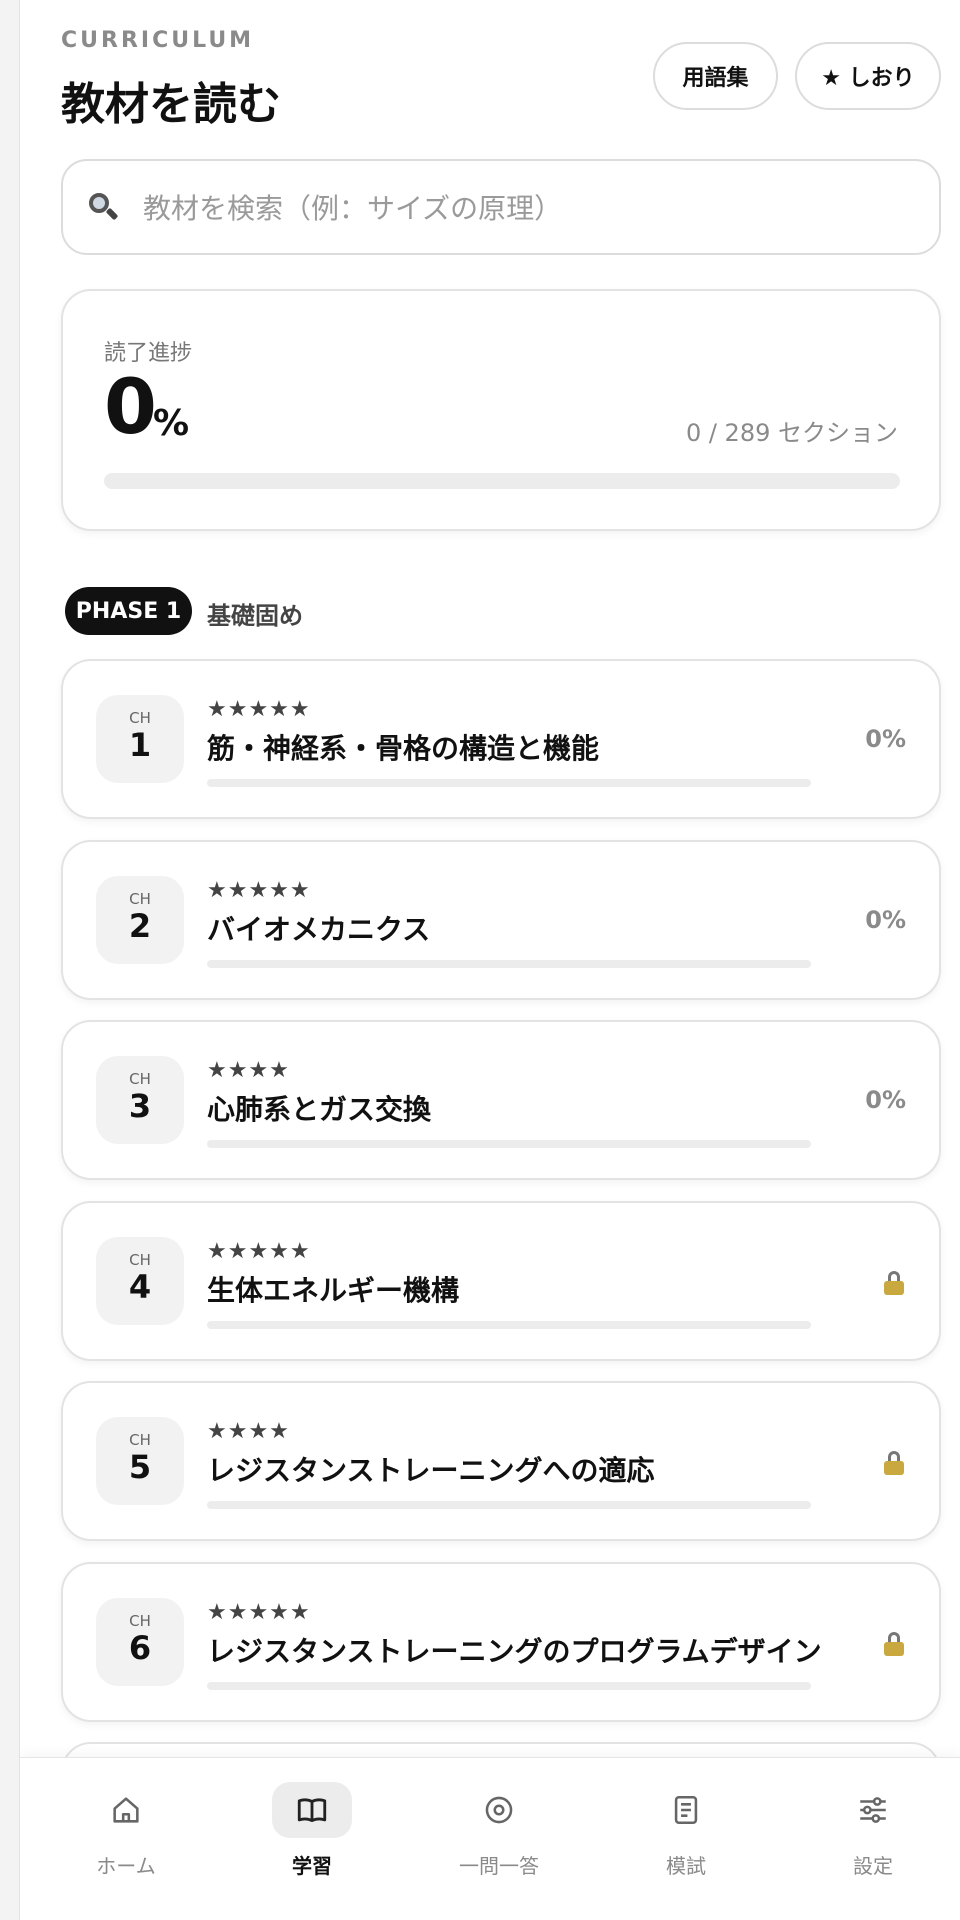 The height and width of the screenshot is (1920, 960). I want to click on glossary-button: 用語集, so click(715, 76).